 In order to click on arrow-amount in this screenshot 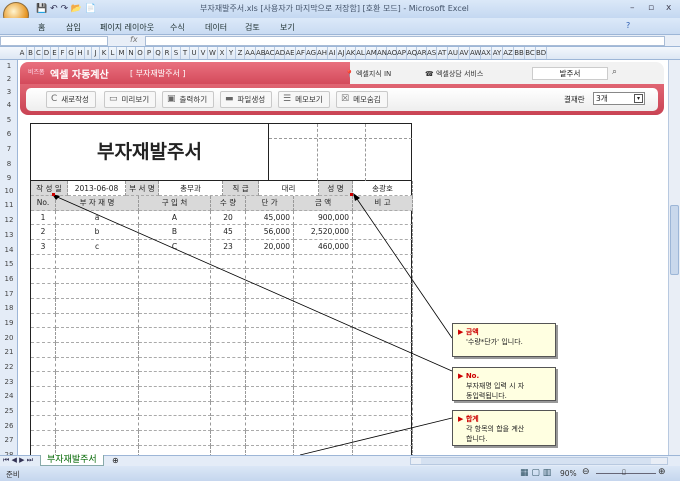, I will do `click(403, 267)`.